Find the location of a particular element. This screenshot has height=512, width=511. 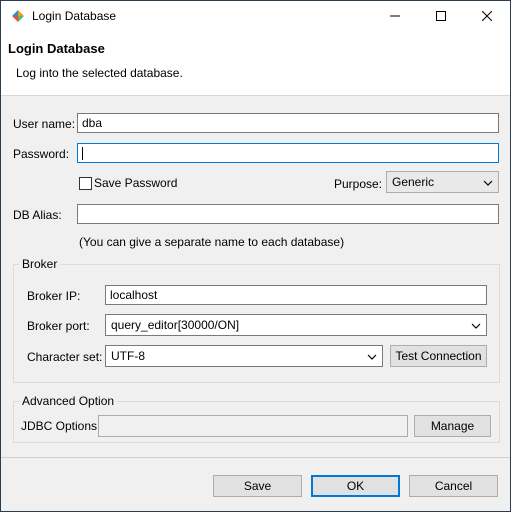

charset-label: Character set: is located at coordinates (65, 357).